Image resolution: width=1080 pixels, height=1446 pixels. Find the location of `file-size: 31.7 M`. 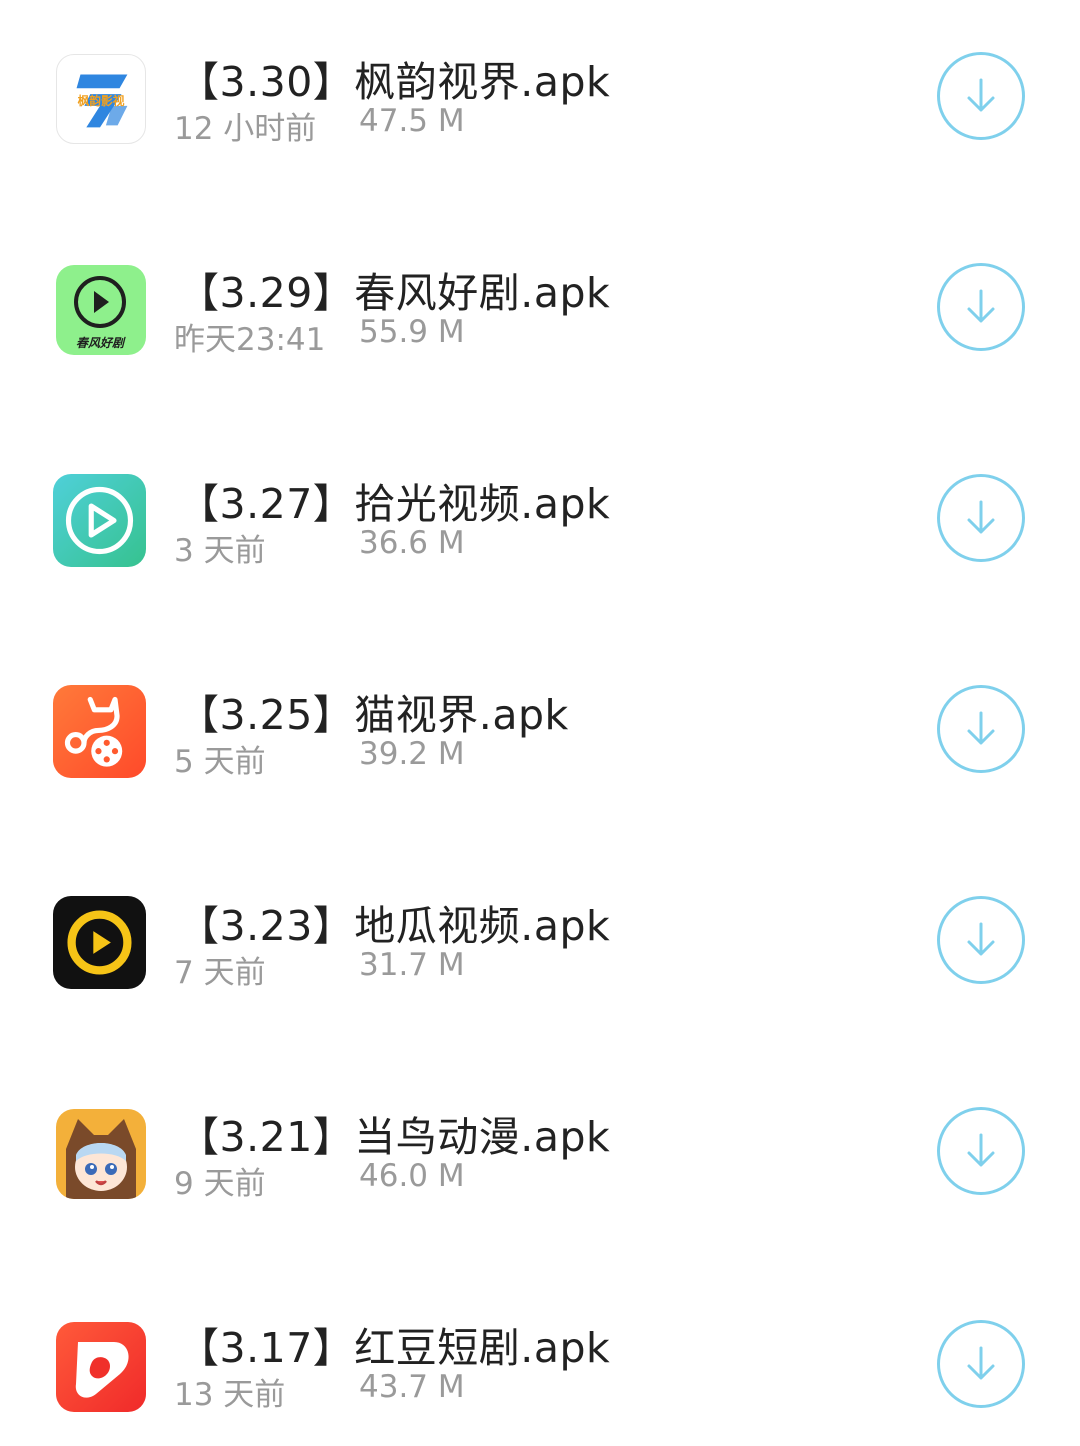

file-size: 31.7 M is located at coordinates (412, 965).